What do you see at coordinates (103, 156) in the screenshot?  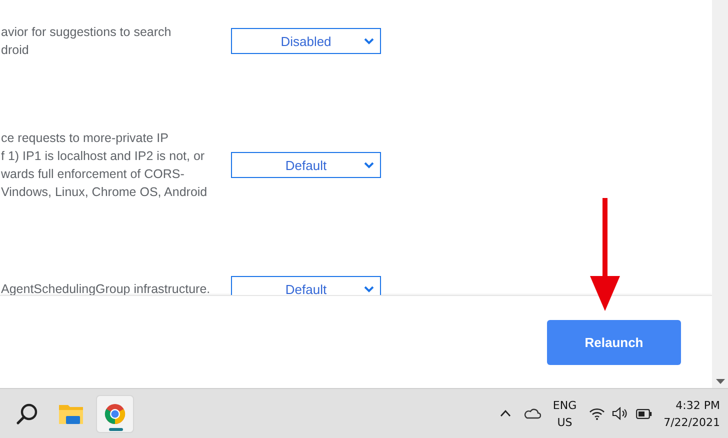 I see `flag-description: f 1) IP1 is localhost and IP2 is not, or` at bounding box center [103, 156].